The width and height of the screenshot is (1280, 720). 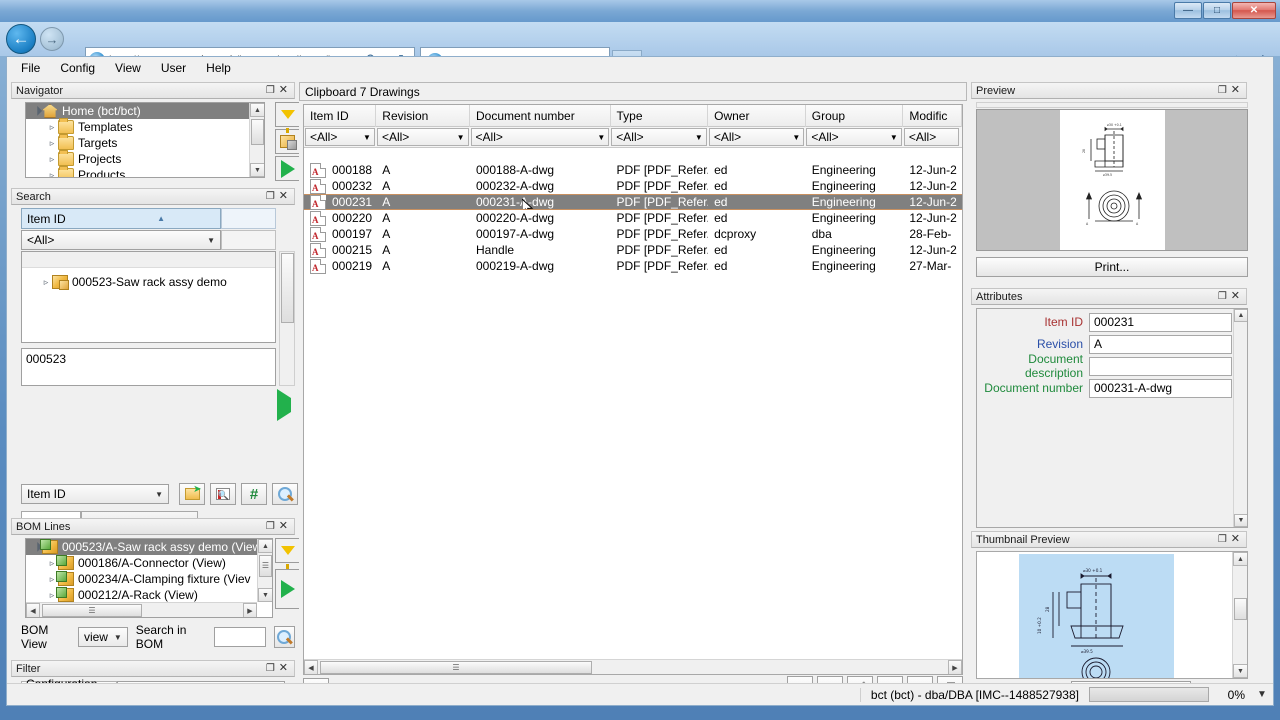 I want to click on preview-close-icon, so click(x=1235, y=90).